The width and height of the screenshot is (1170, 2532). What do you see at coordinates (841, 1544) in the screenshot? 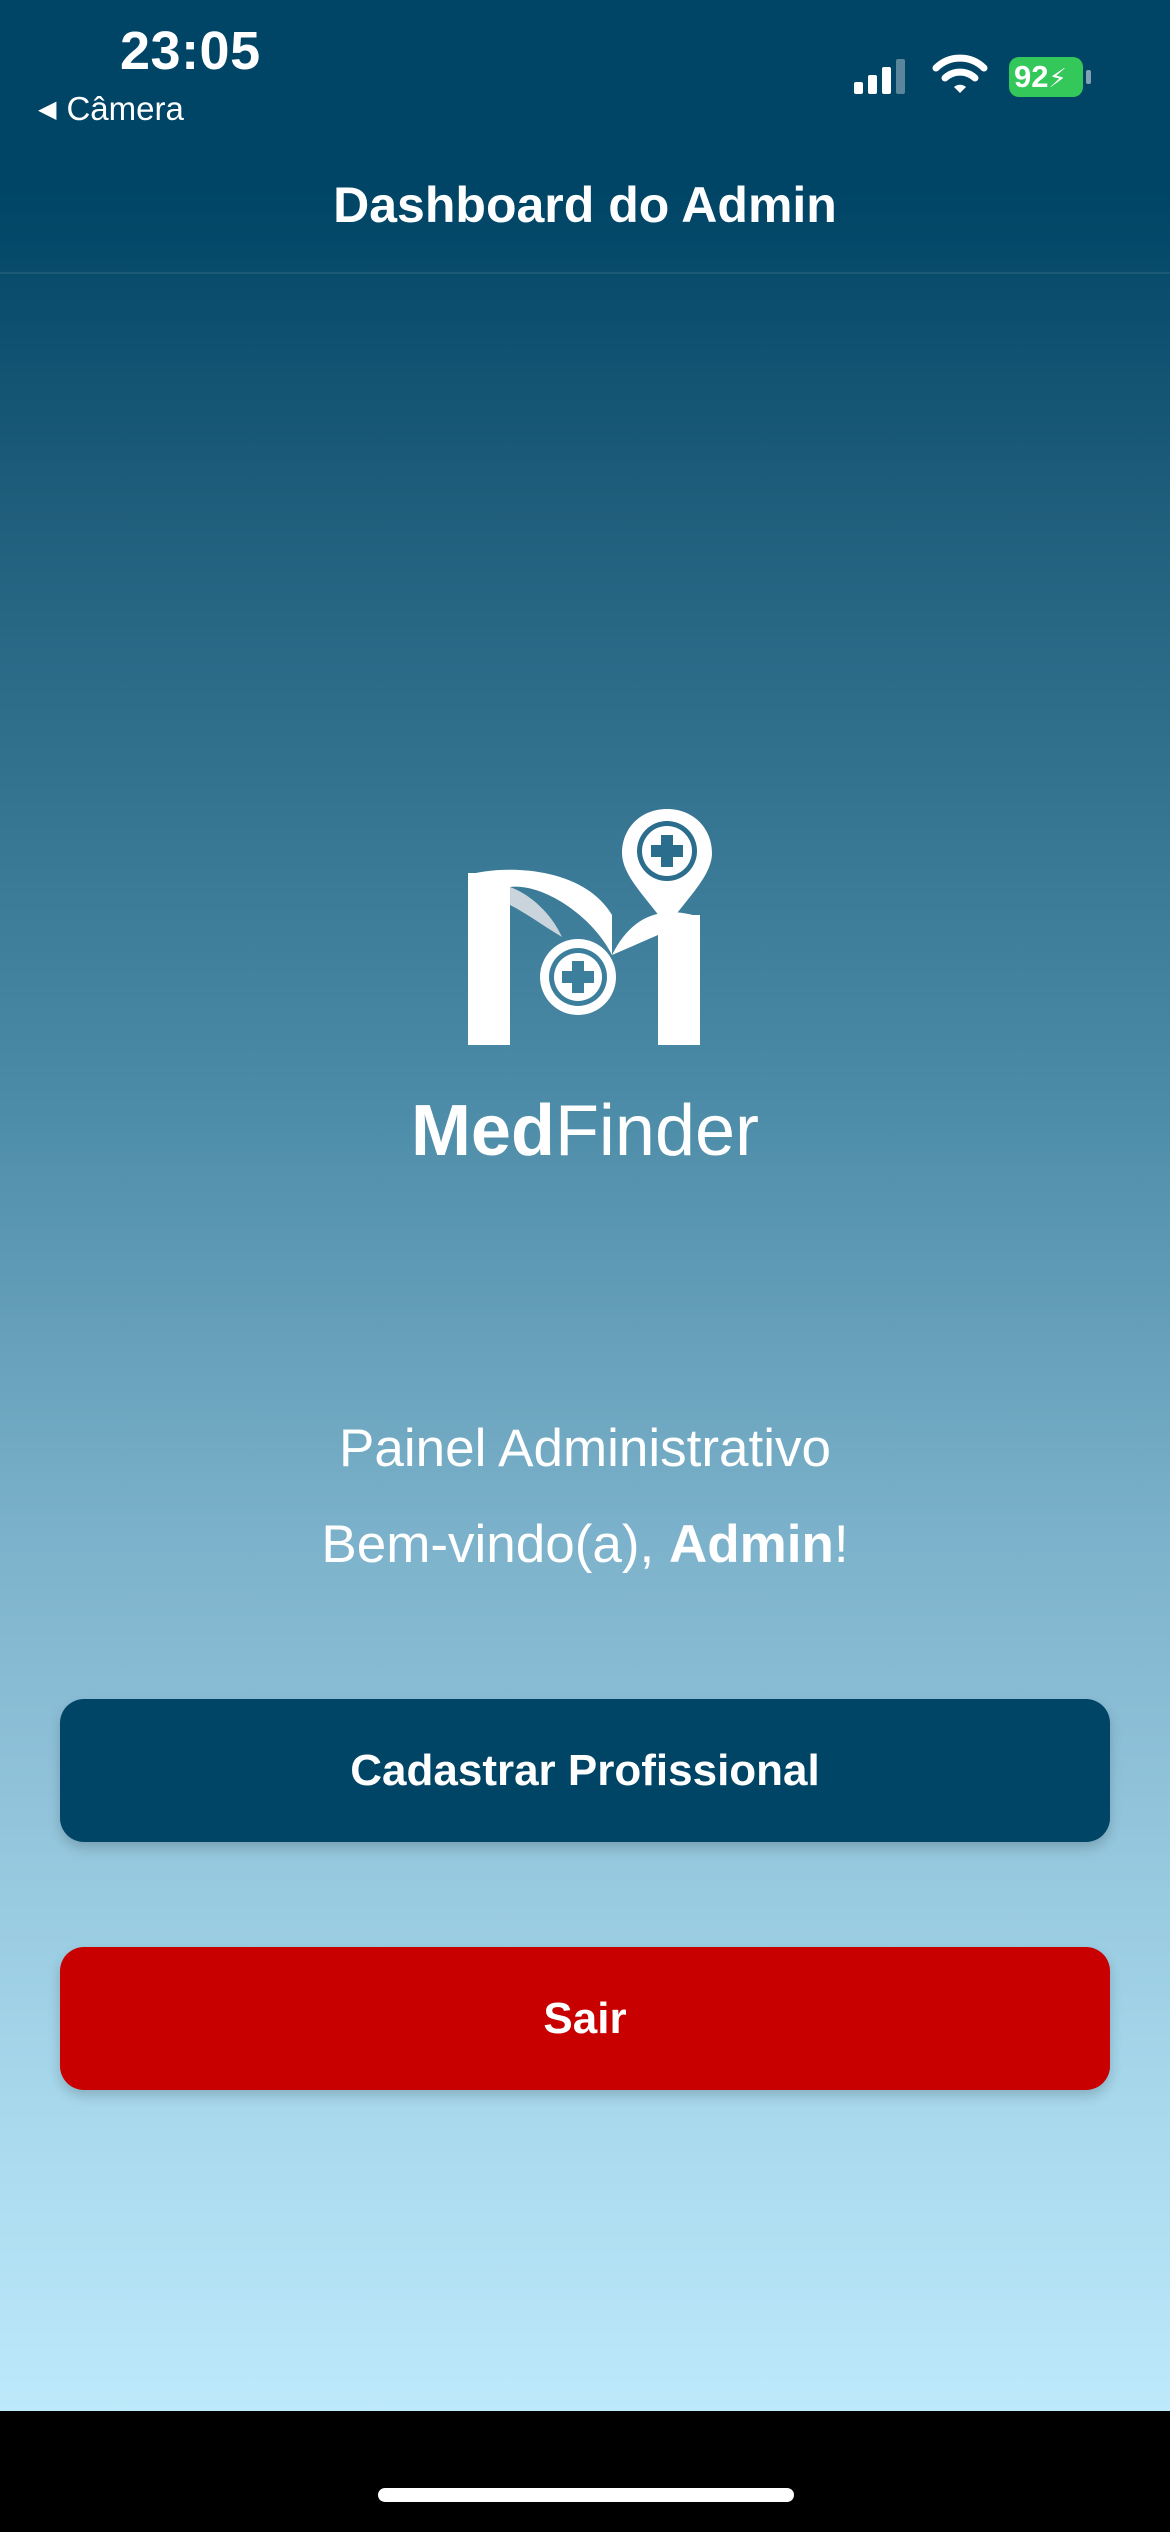
I see `welcome-suffix: !` at bounding box center [841, 1544].